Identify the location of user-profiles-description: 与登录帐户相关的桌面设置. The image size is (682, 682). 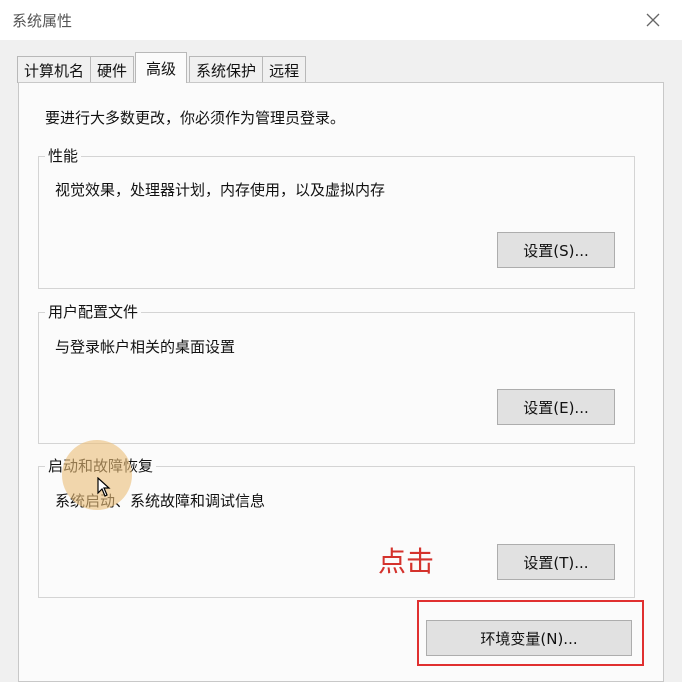
(145, 347).